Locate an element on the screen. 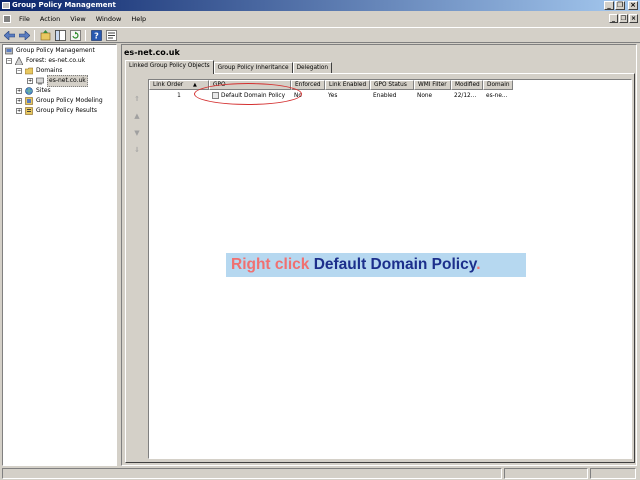  tree-item-results: + Group Policy Results is located at coordinates (56, 111).